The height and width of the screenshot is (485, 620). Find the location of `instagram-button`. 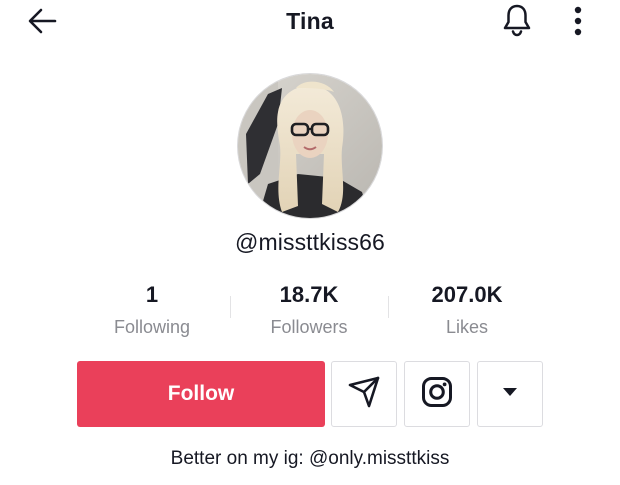

instagram-button is located at coordinates (437, 394).